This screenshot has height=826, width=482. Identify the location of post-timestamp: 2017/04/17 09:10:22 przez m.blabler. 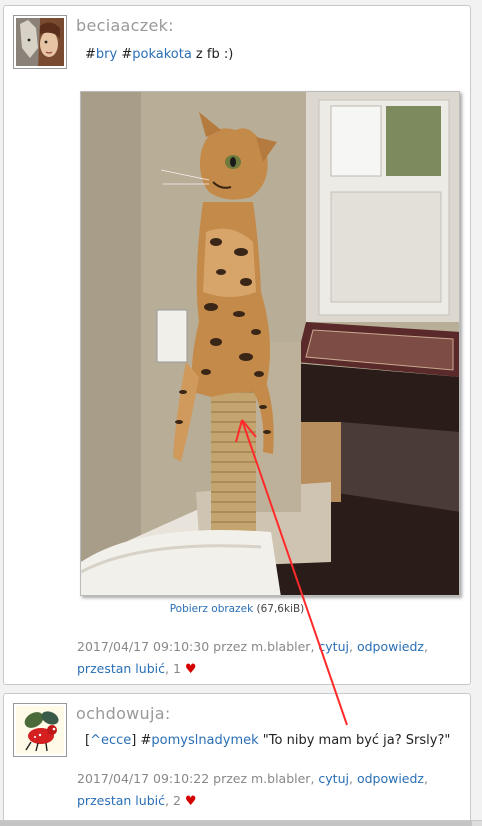
(194, 778).